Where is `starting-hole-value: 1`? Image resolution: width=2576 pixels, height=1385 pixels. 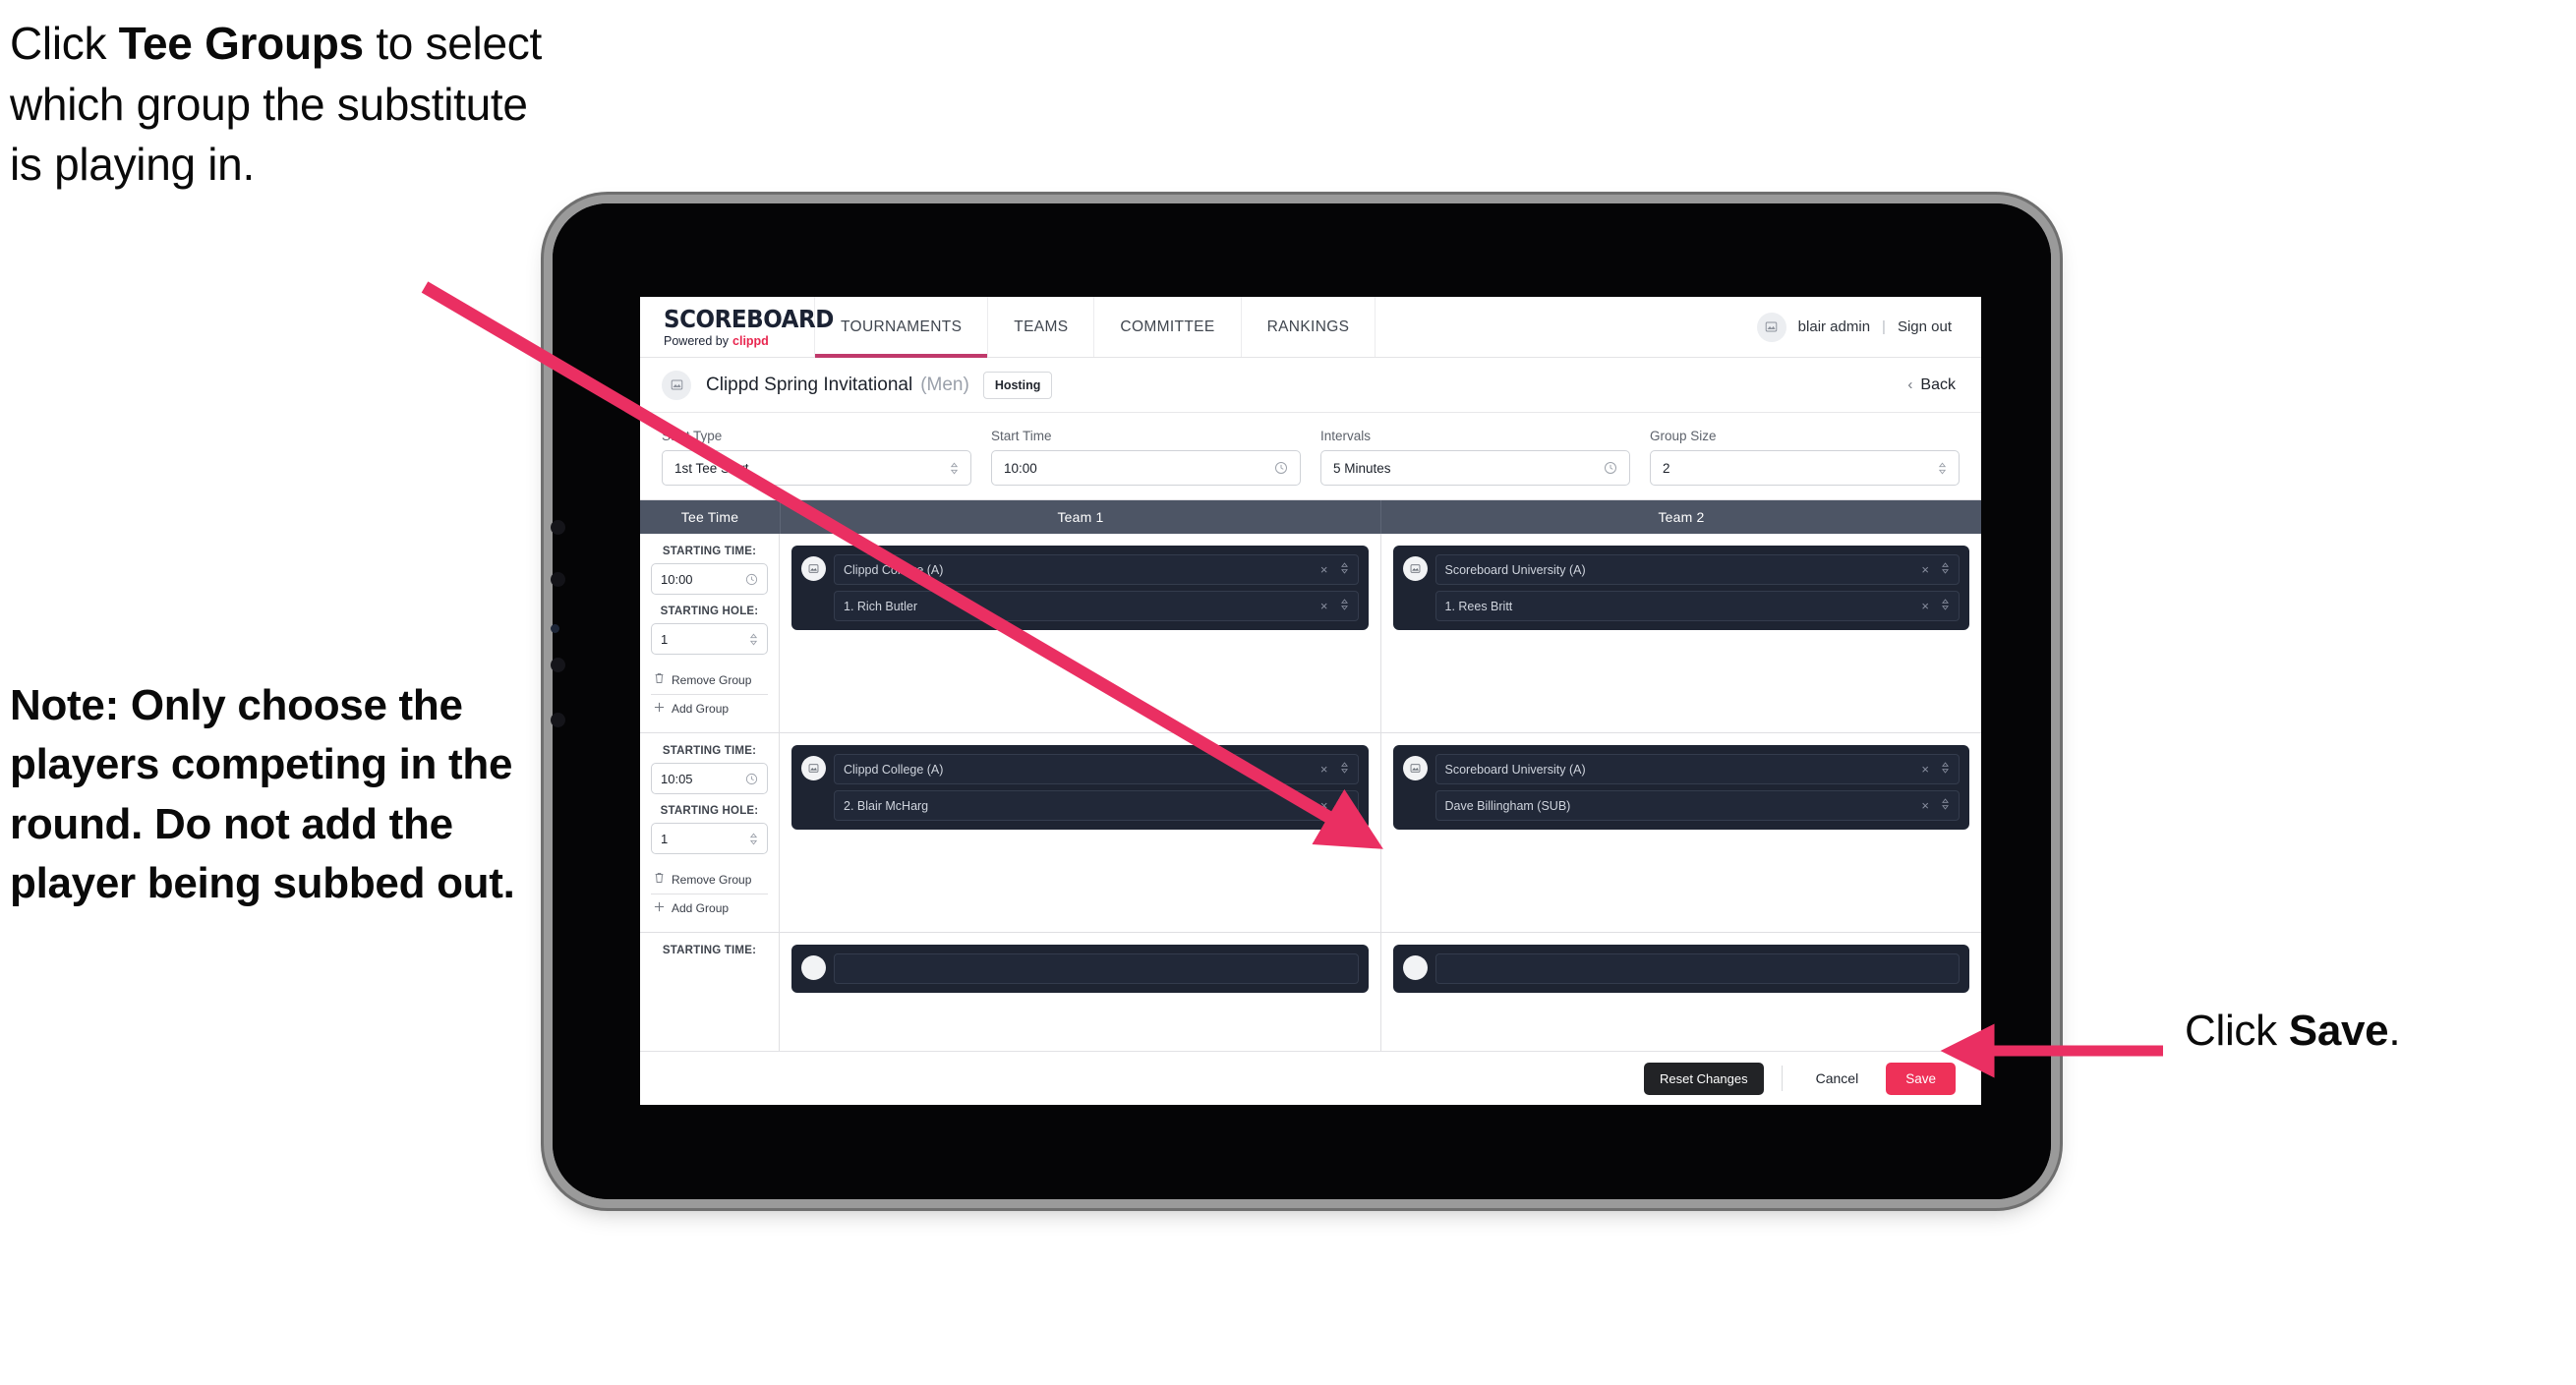 starting-hole-value: 1 is located at coordinates (665, 639).